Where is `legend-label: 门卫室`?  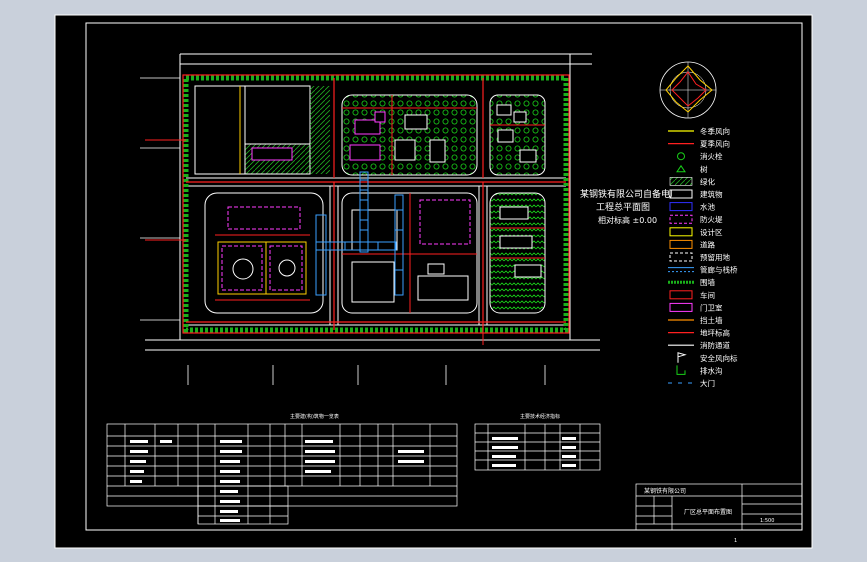
legend-label: 门卫室 is located at coordinates (711, 307).